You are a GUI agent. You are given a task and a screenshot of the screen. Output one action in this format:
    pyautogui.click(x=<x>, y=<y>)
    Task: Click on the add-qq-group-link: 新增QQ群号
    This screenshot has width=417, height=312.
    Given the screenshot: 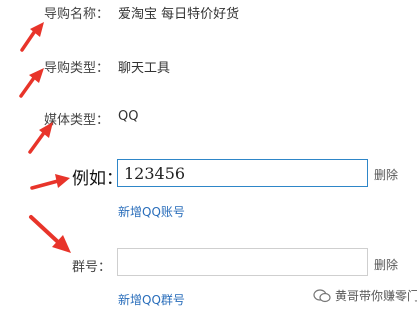 What is the action you would take?
    pyautogui.click(x=151, y=299)
    